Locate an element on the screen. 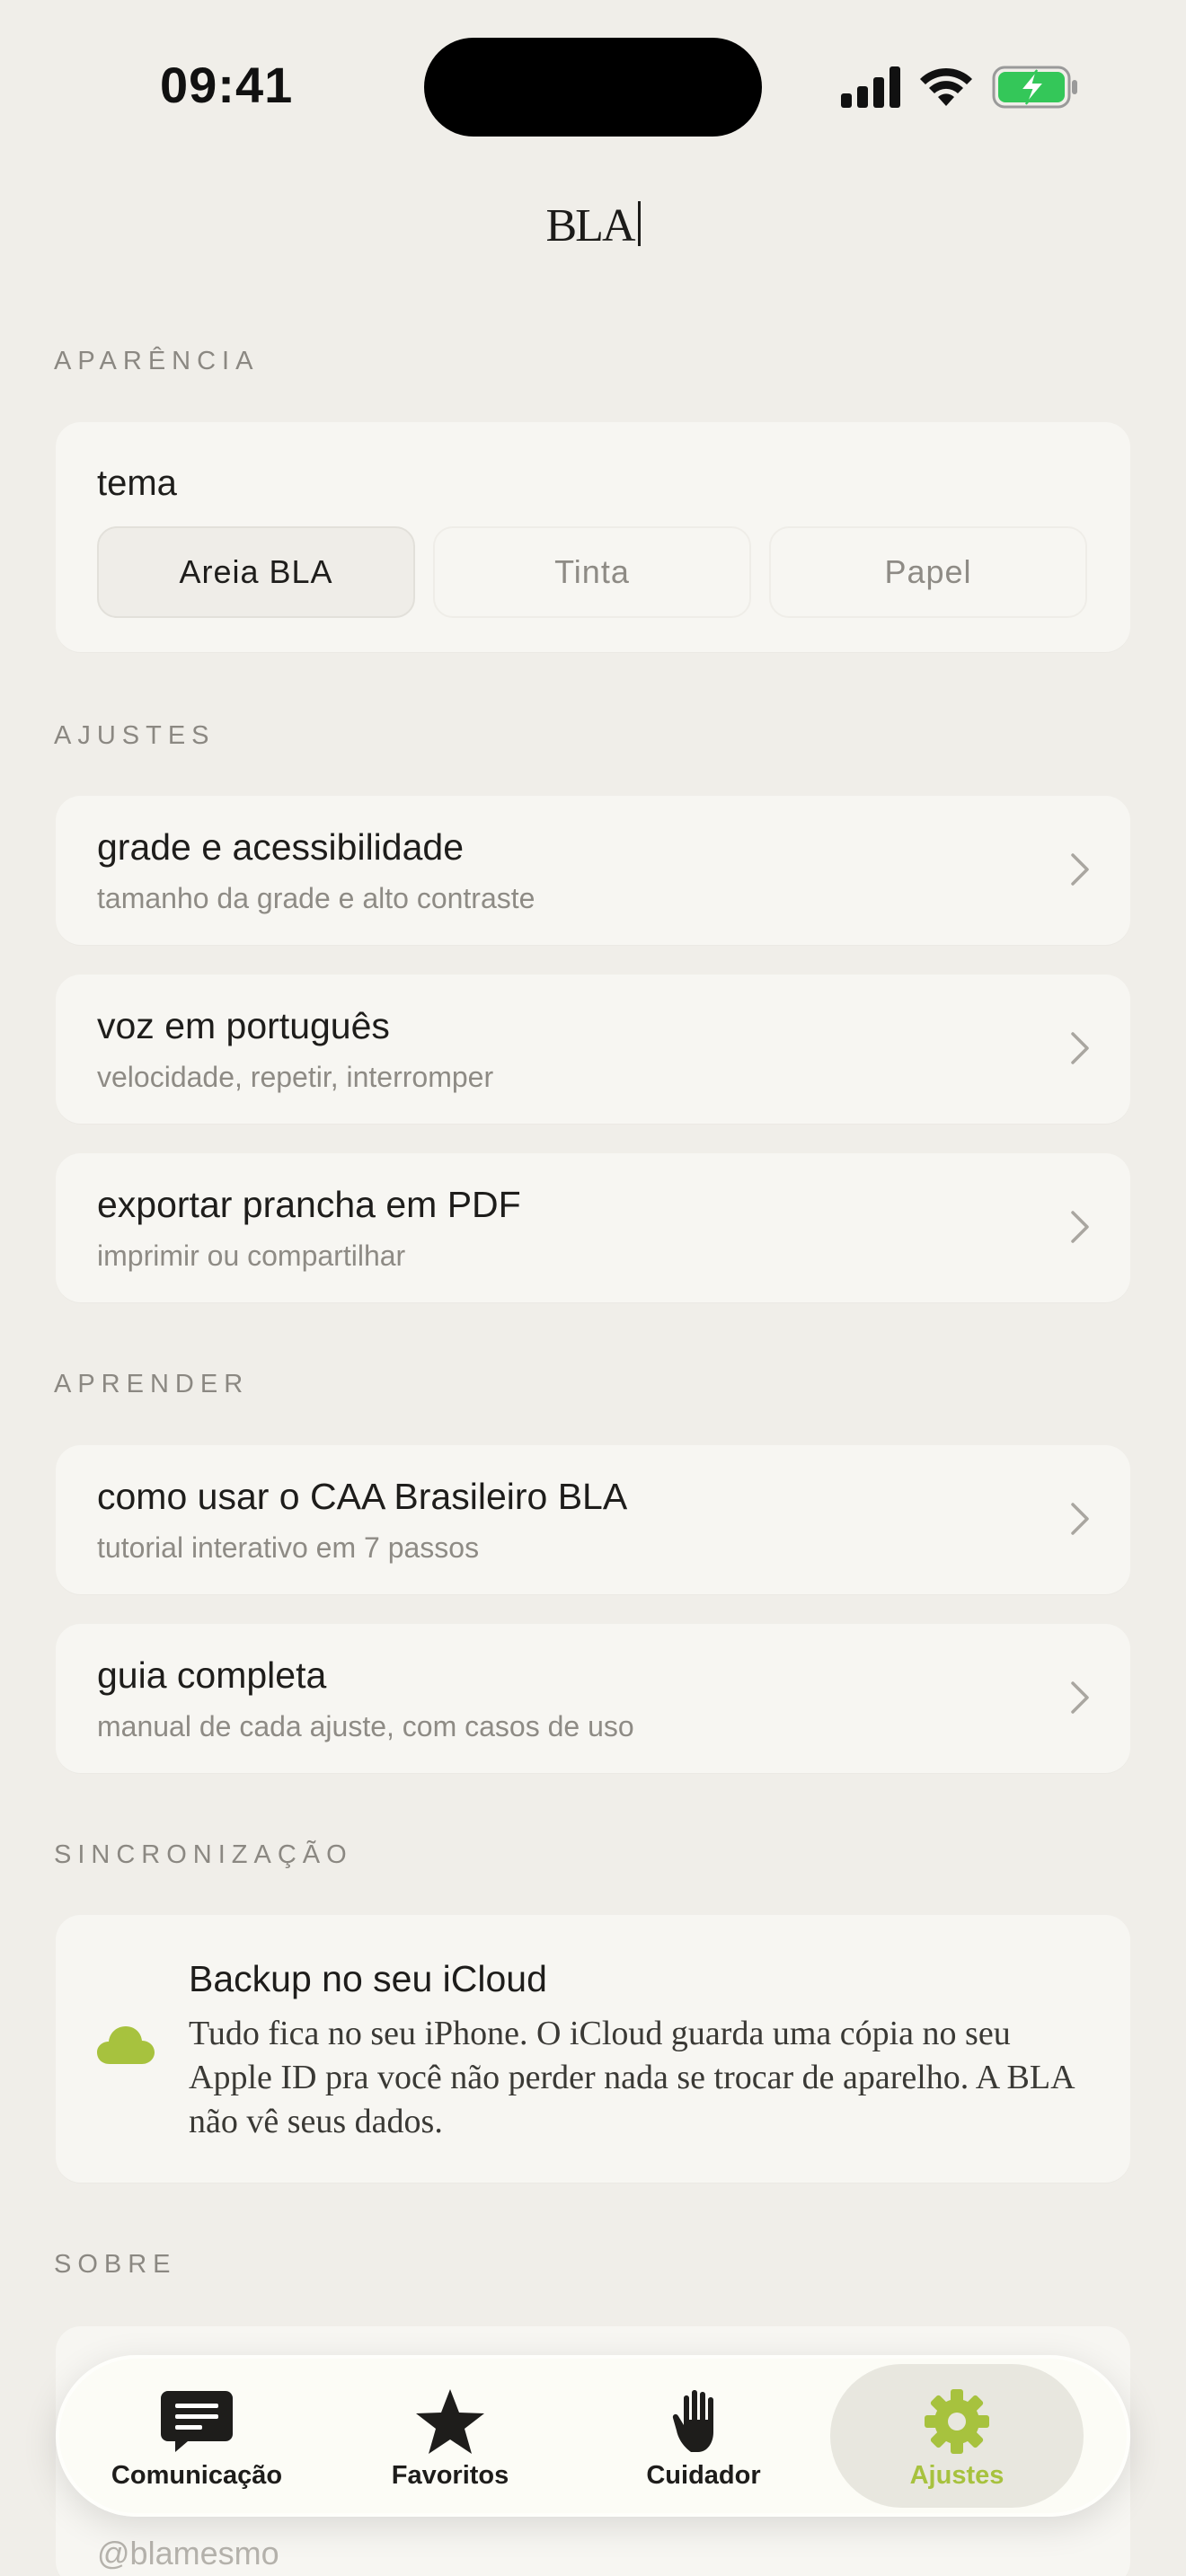 This screenshot has width=1186, height=2576. theme-card: tema Areia BLA Tinta Papel is located at coordinates (593, 537).